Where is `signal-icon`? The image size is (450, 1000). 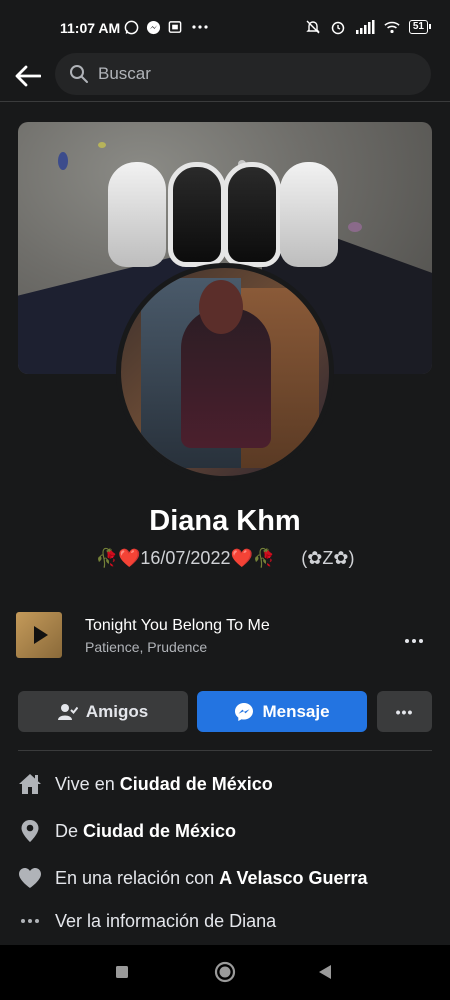
signal-icon is located at coordinates (365, 27).